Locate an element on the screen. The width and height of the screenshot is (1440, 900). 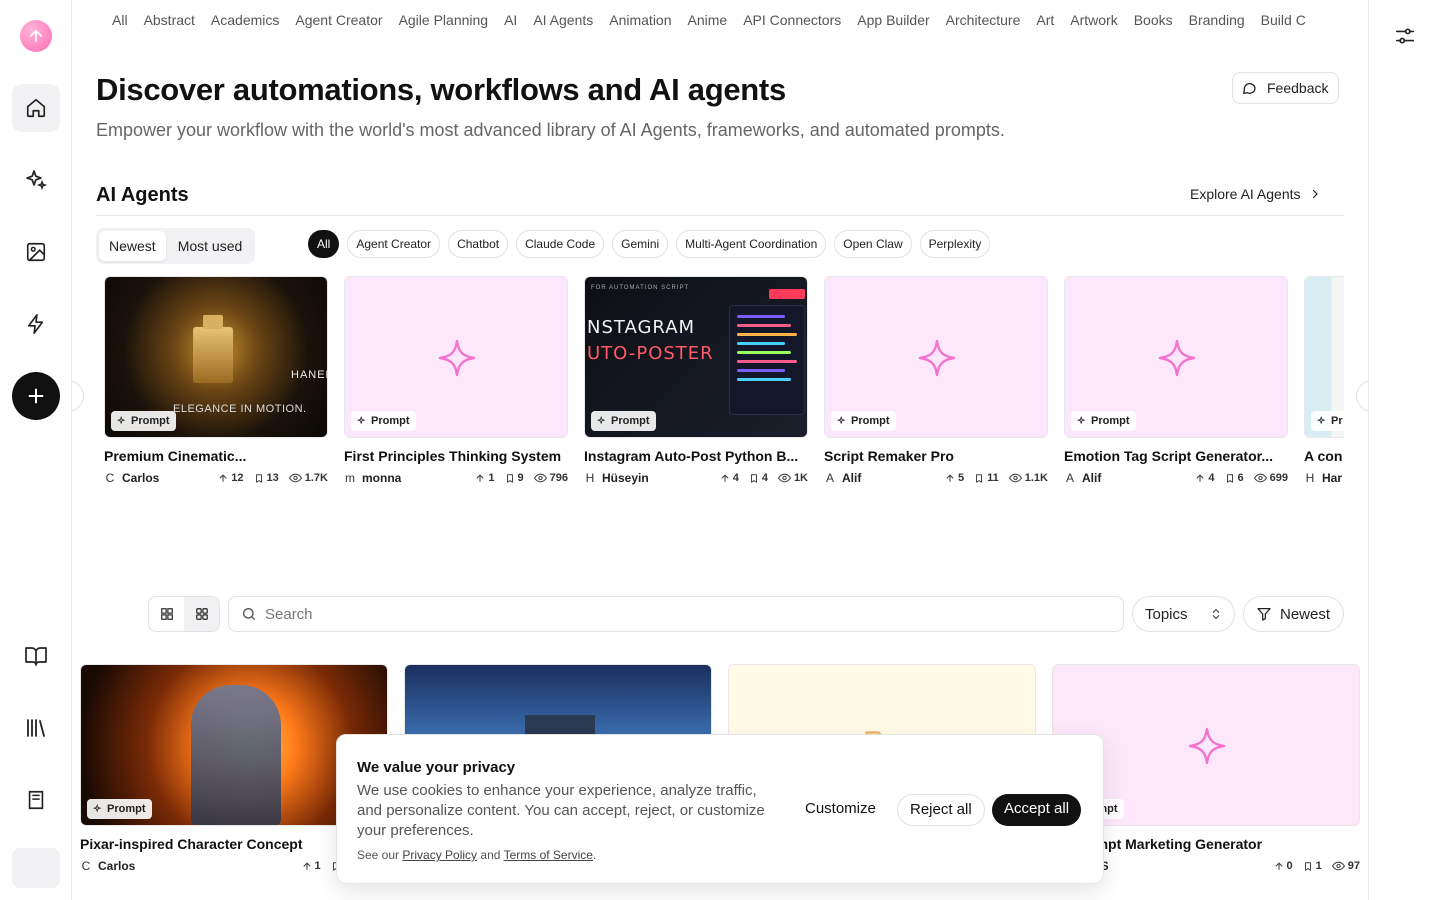
category-chip: Agent Creator is located at coordinates (394, 244).